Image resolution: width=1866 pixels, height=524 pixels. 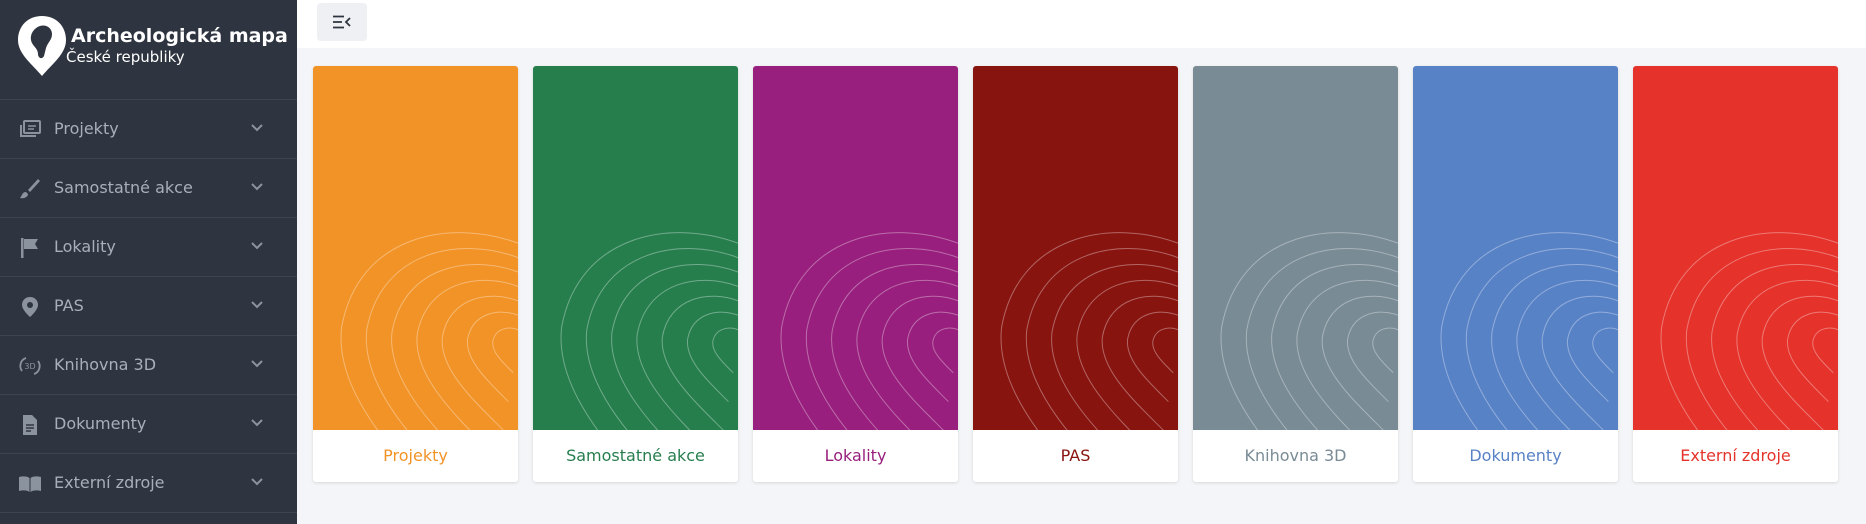 I want to click on sidebar-item-label: Lokality, so click(x=85, y=246).